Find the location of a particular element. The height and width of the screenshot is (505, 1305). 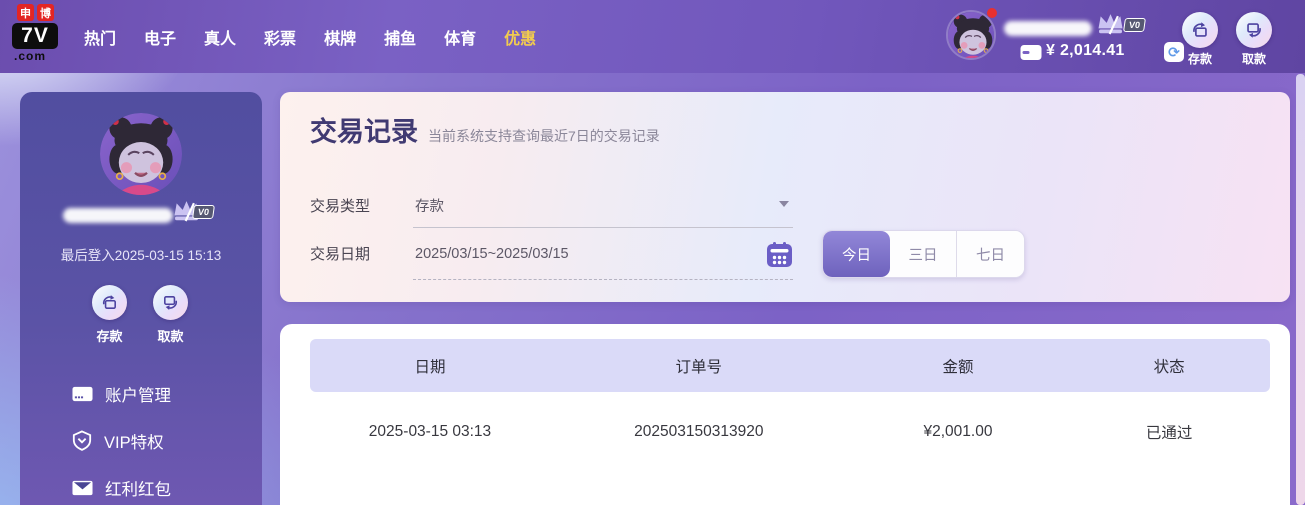

panel-title-row: 交易记录 当前系统支持查询最近7日的交易记录 is located at coordinates (485, 129).